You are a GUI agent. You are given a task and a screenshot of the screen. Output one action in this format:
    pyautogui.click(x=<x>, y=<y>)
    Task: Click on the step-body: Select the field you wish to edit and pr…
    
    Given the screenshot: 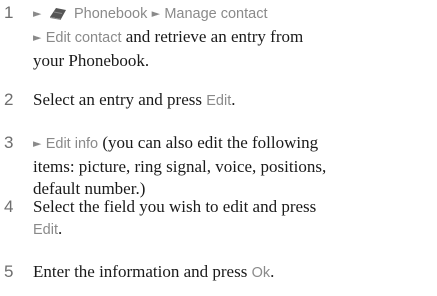 What is the action you would take?
    pyautogui.click(x=233, y=218)
    